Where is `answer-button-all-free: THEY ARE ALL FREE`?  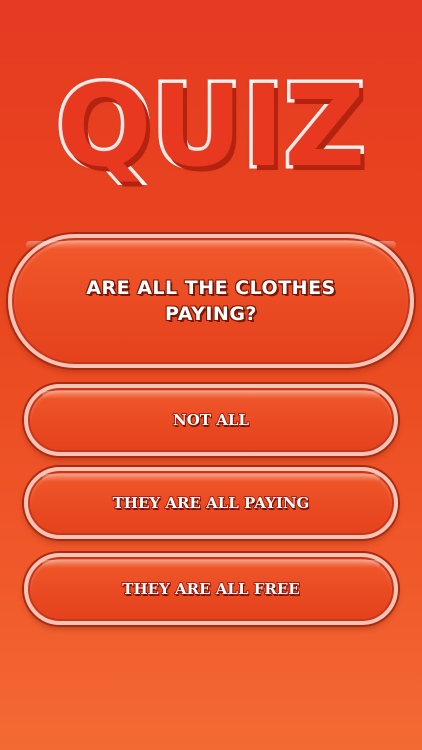 answer-button-all-free: THEY ARE ALL FREE is located at coordinates (211, 589).